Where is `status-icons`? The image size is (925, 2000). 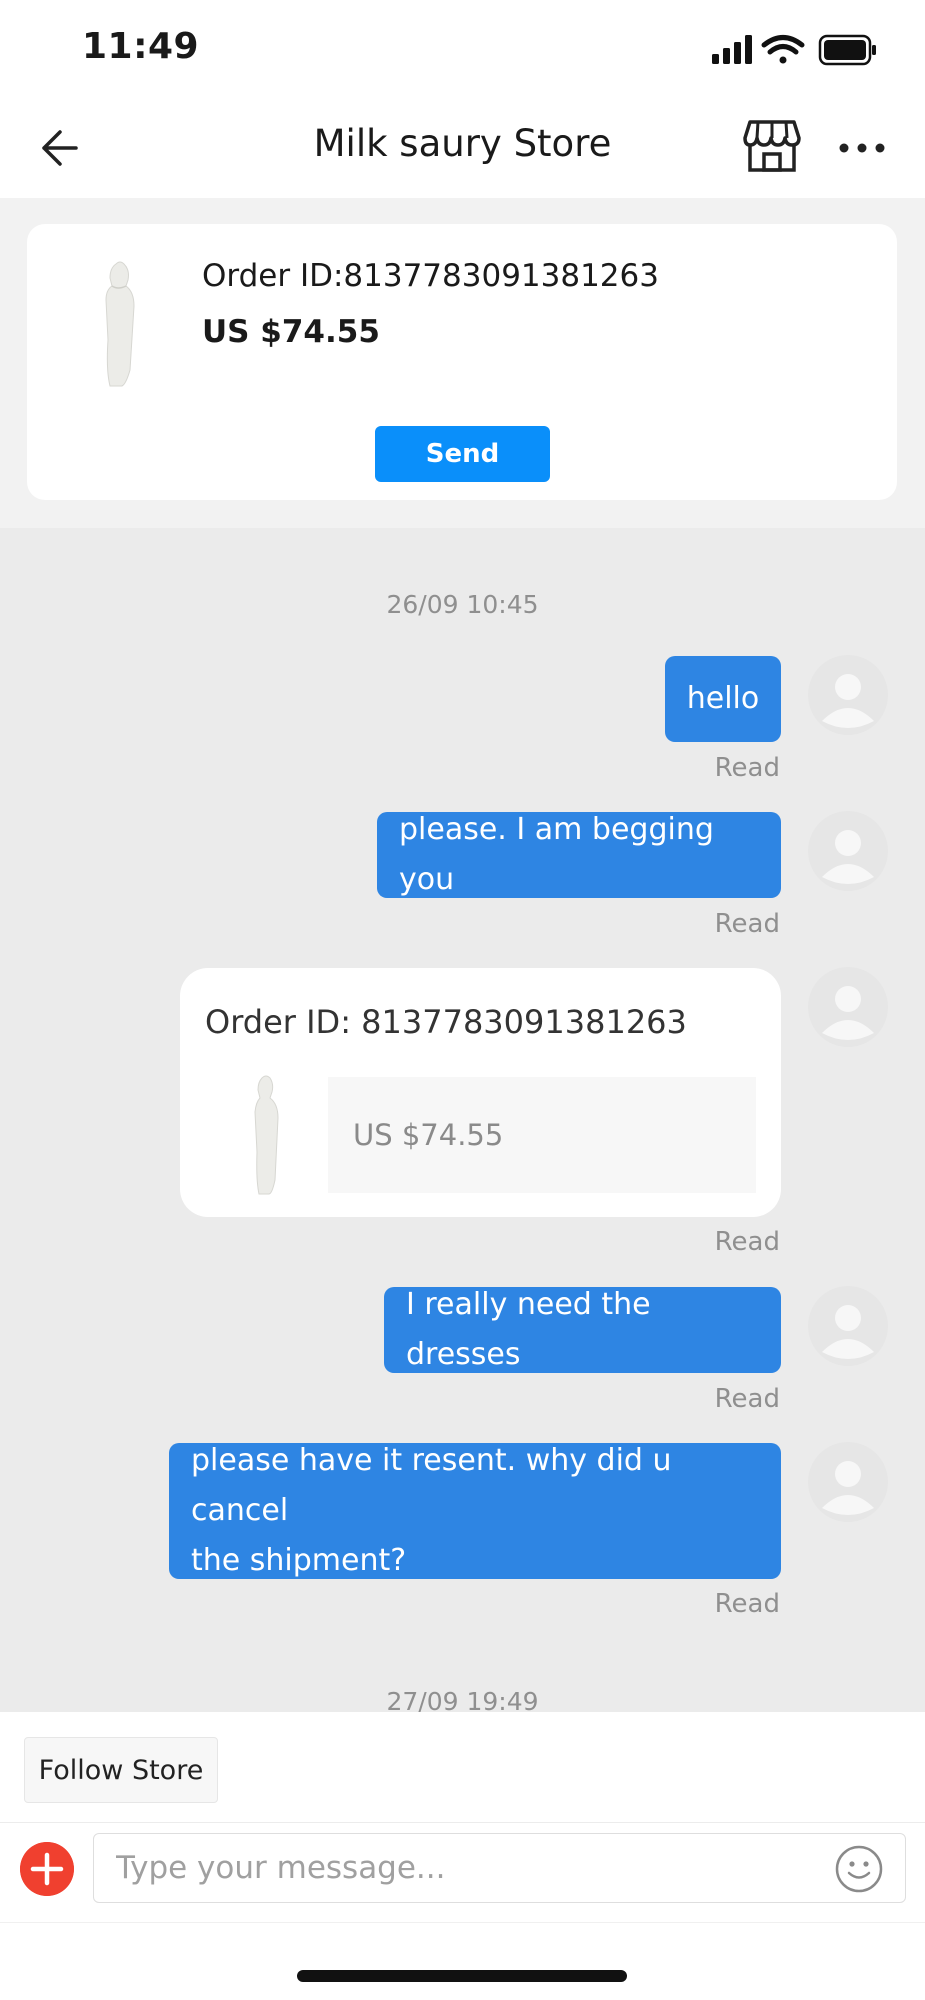 status-icons is located at coordinates (794, 50).